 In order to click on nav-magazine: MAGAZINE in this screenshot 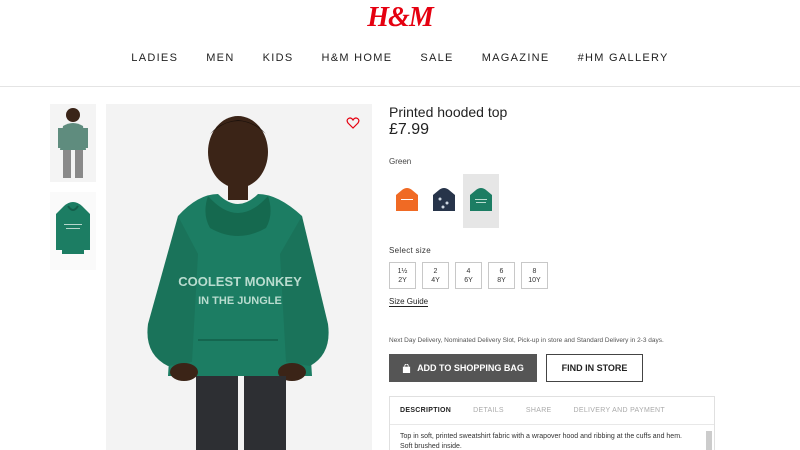, I will do `click(516, 58)`.